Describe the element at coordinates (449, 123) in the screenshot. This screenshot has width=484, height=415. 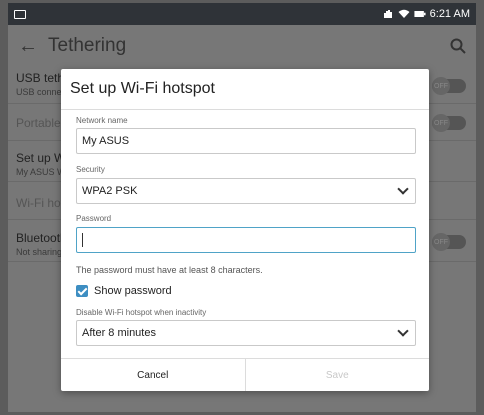
I see `portable-hotspot-toggle: OFF` at that location.